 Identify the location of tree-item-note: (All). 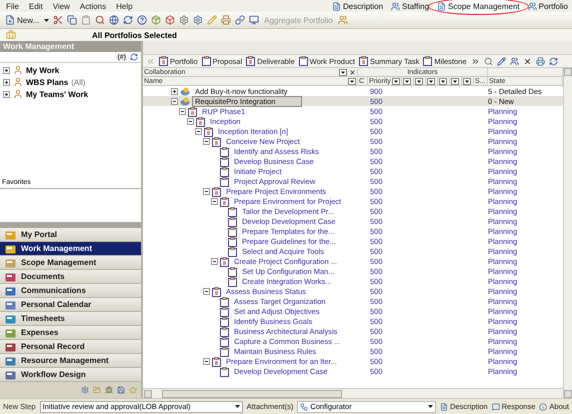
(78, 82).